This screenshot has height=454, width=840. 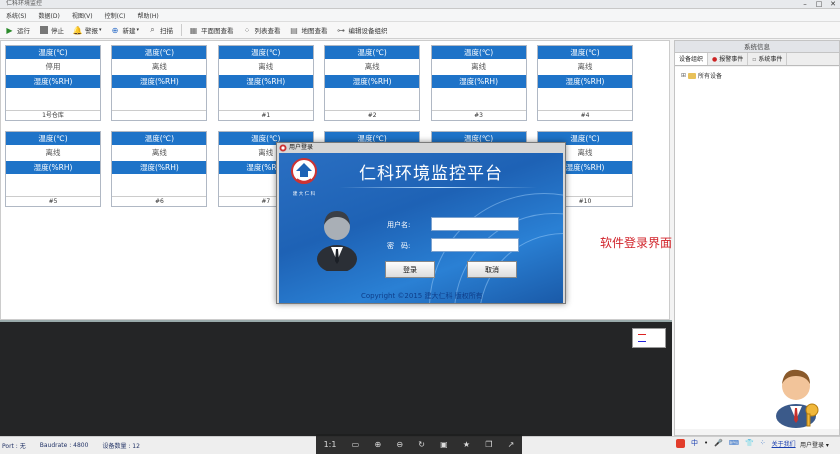 What do you see at coordinates (267, 31) in the screenshot?
I see `list-view-label: 列表查看` at bounding box center [267, 31].